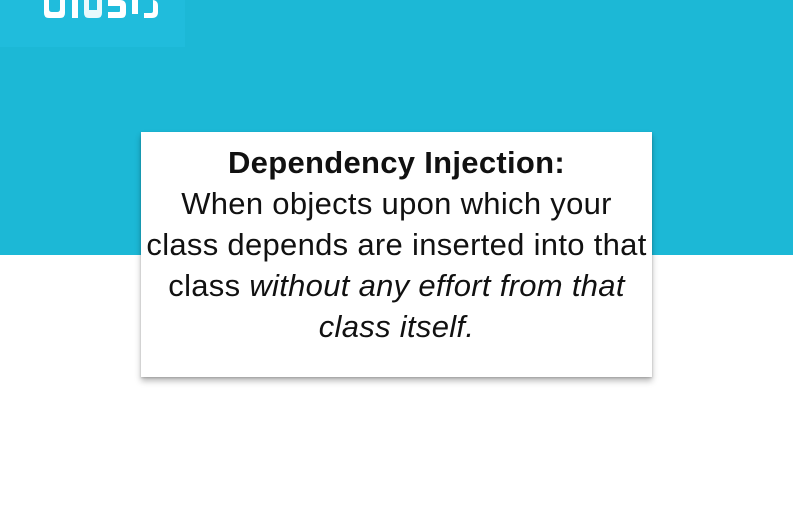  What do you see at coordinates (101, 9) in the screenshot?
I see `brand-logo-icon` at bounding box center [101, 9].